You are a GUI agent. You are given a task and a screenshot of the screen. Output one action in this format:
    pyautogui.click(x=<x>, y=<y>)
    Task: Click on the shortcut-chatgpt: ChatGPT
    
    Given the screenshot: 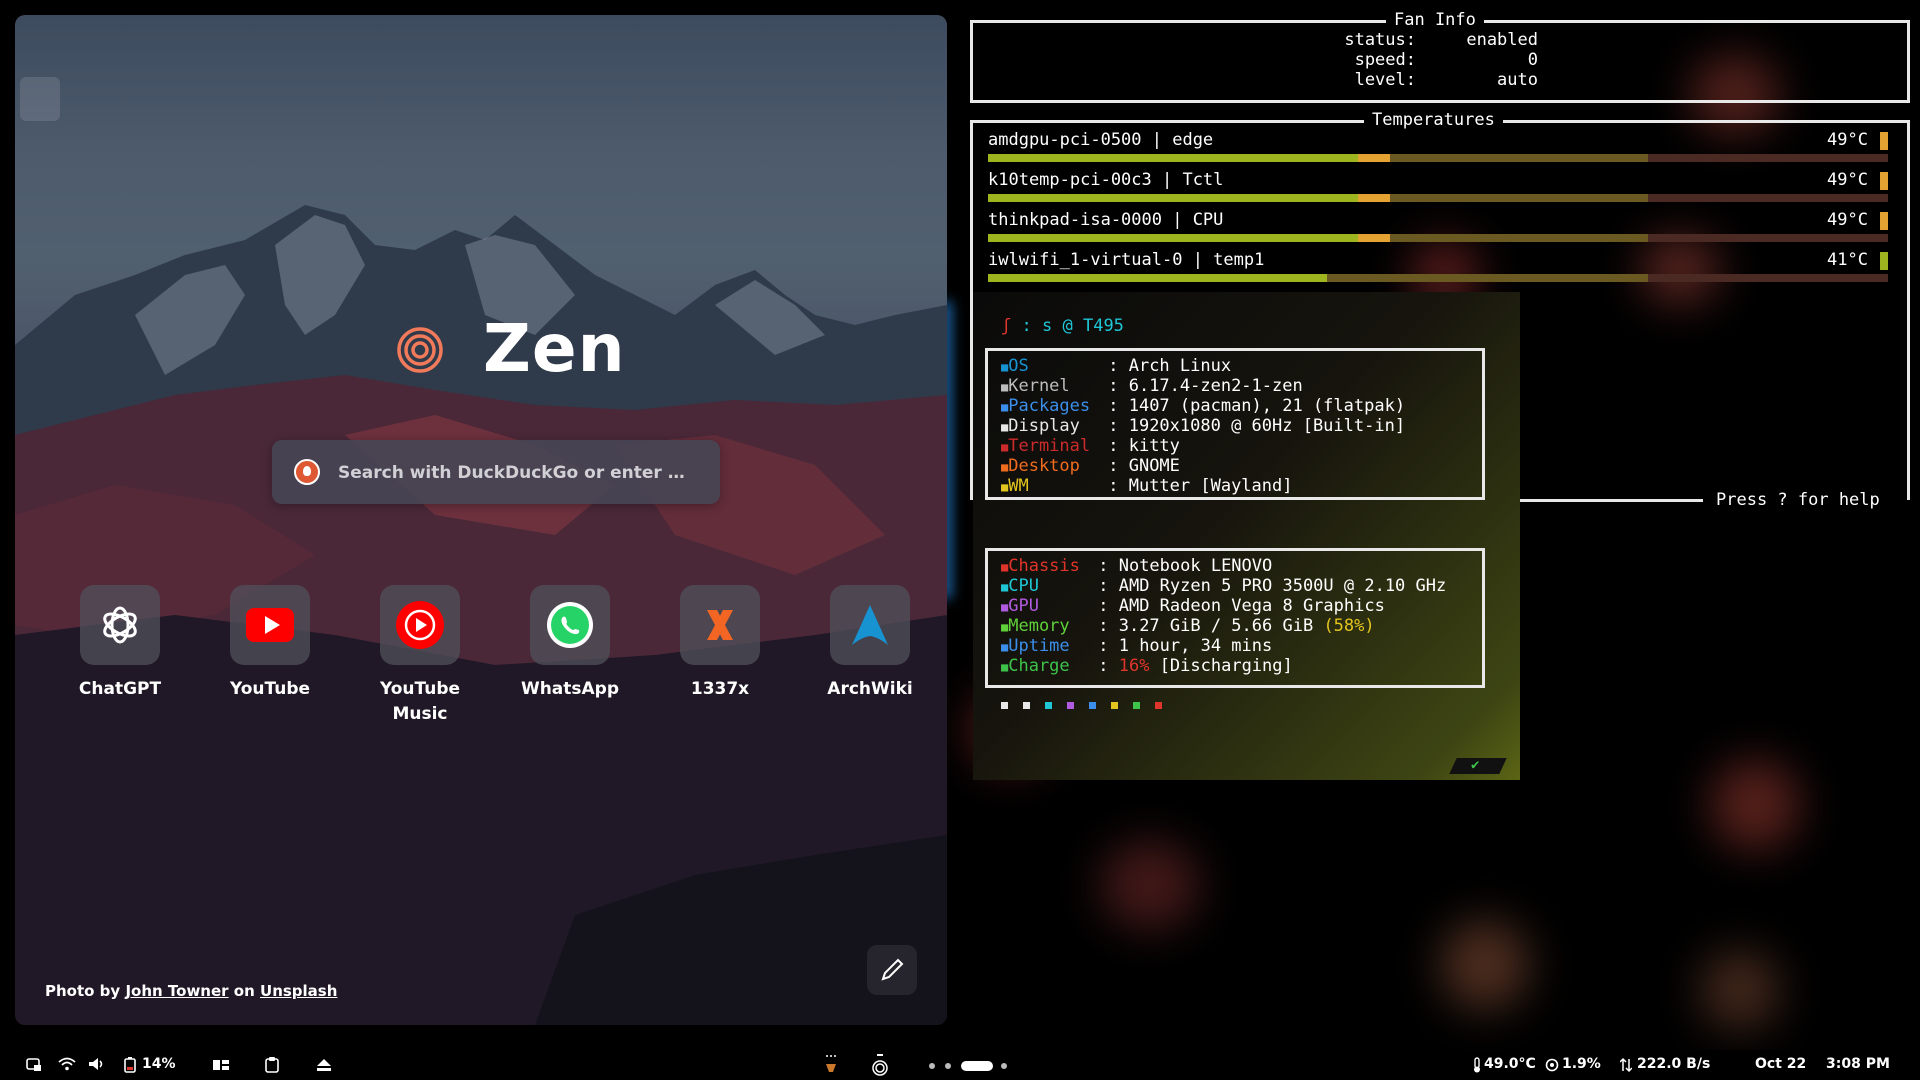 What is the action you would take?
    pyautogui.click(x=120, y=643)
    